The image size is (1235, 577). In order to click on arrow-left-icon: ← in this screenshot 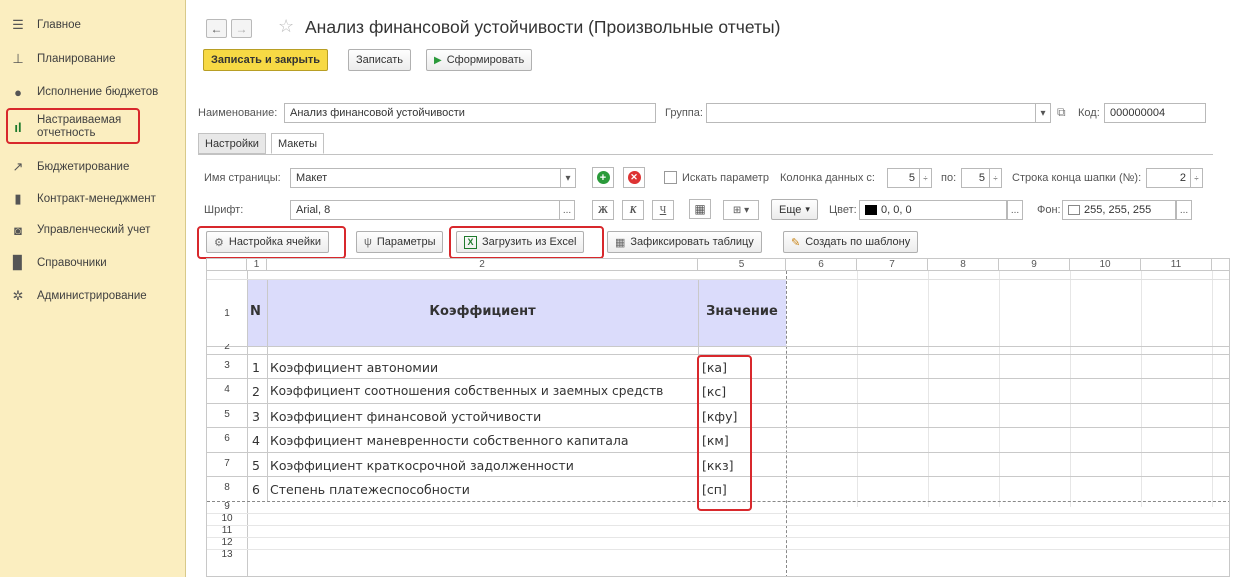, I will do `click(216, 28)`.